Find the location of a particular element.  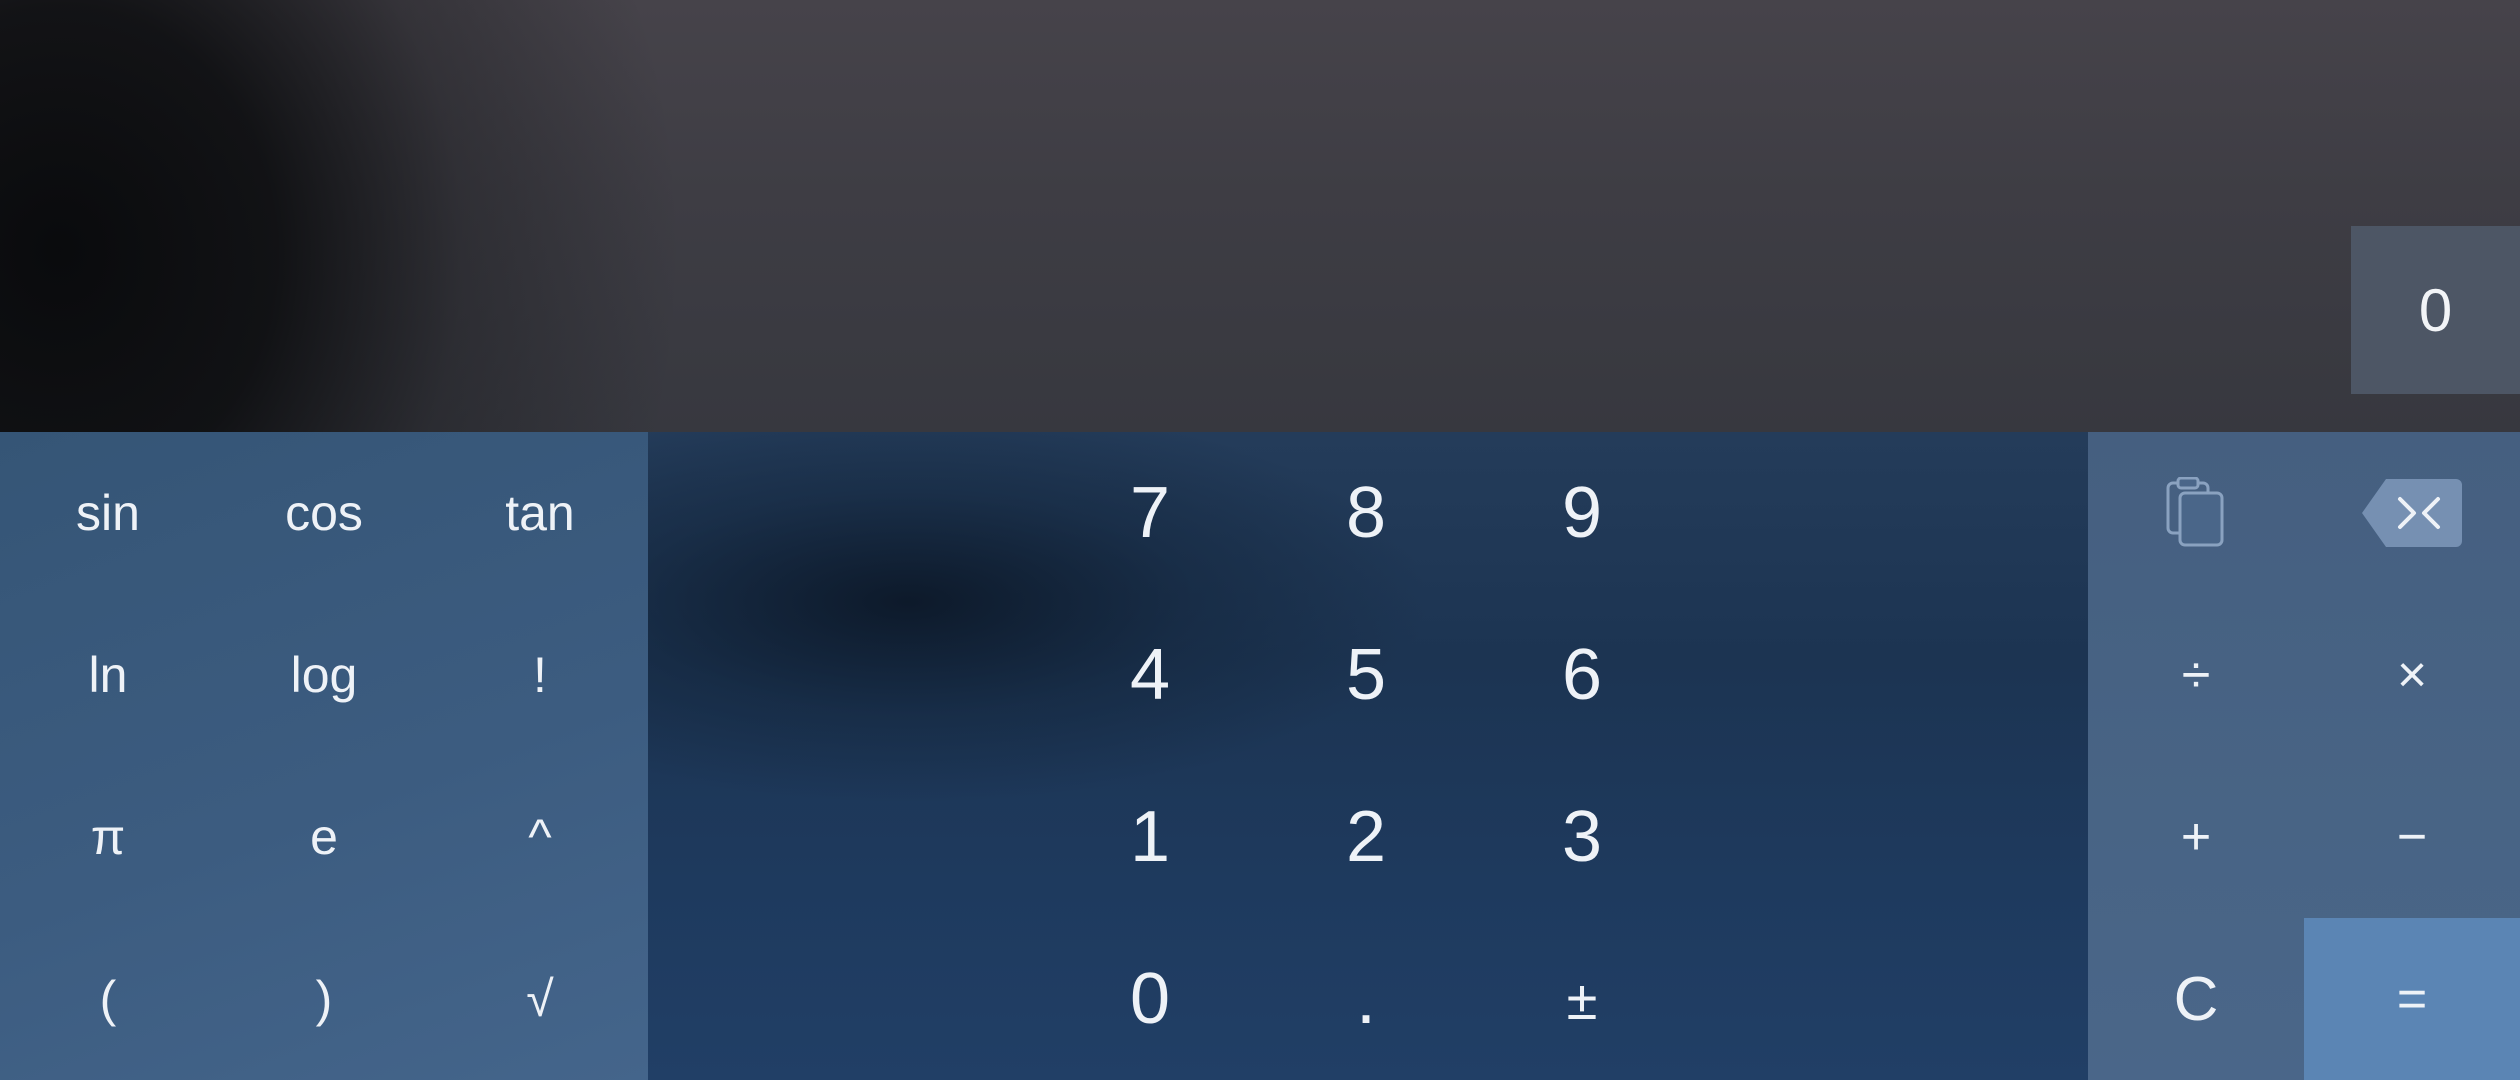

digit-9-key: 9 is located at coordinates (1582, 513).